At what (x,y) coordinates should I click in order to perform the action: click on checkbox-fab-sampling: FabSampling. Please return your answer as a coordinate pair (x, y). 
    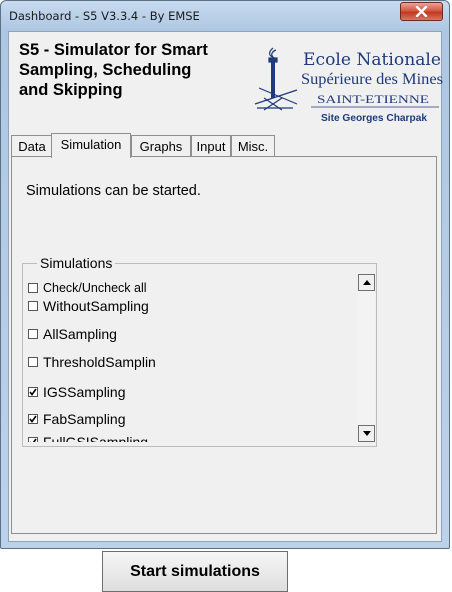
    Looking at the image, I should click on (77, 419).